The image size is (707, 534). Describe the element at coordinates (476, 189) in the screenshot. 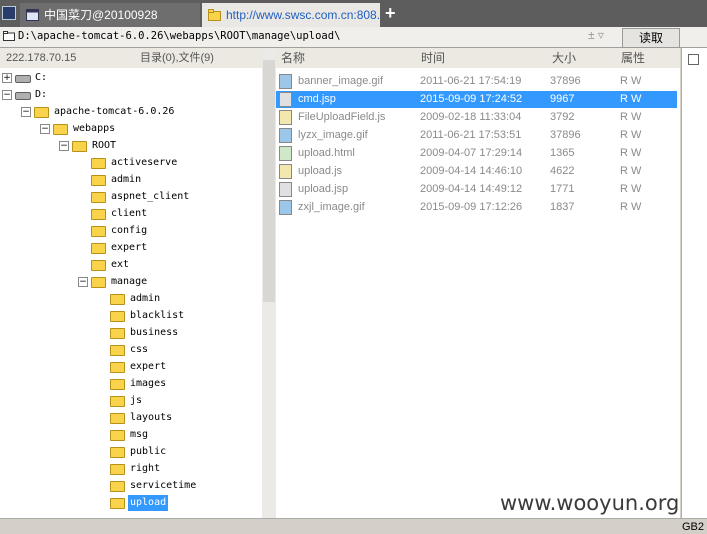

I see `file-row: upload.jsp 2009-04-14 14:49:12 1771 R W` at that location.